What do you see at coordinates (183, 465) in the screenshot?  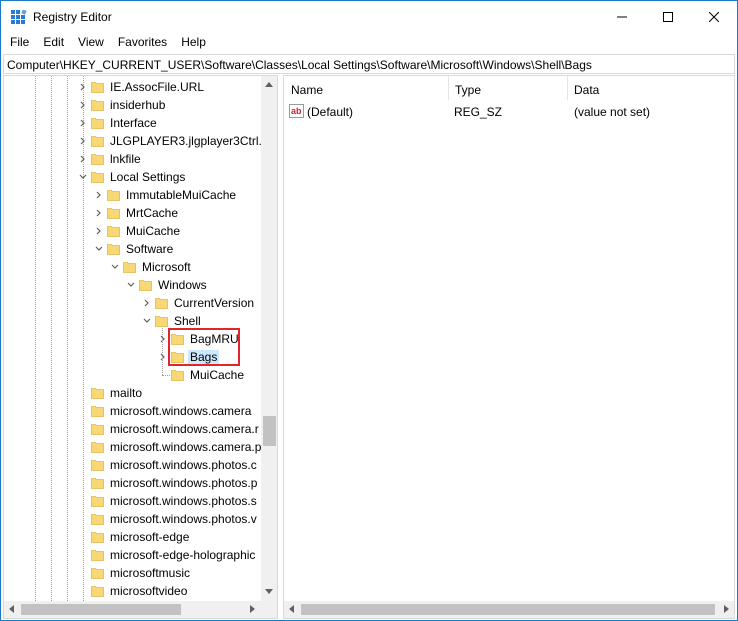 I see `tree-item-label: microsoft.windows.photos.c` at bounding box center [183, 465].